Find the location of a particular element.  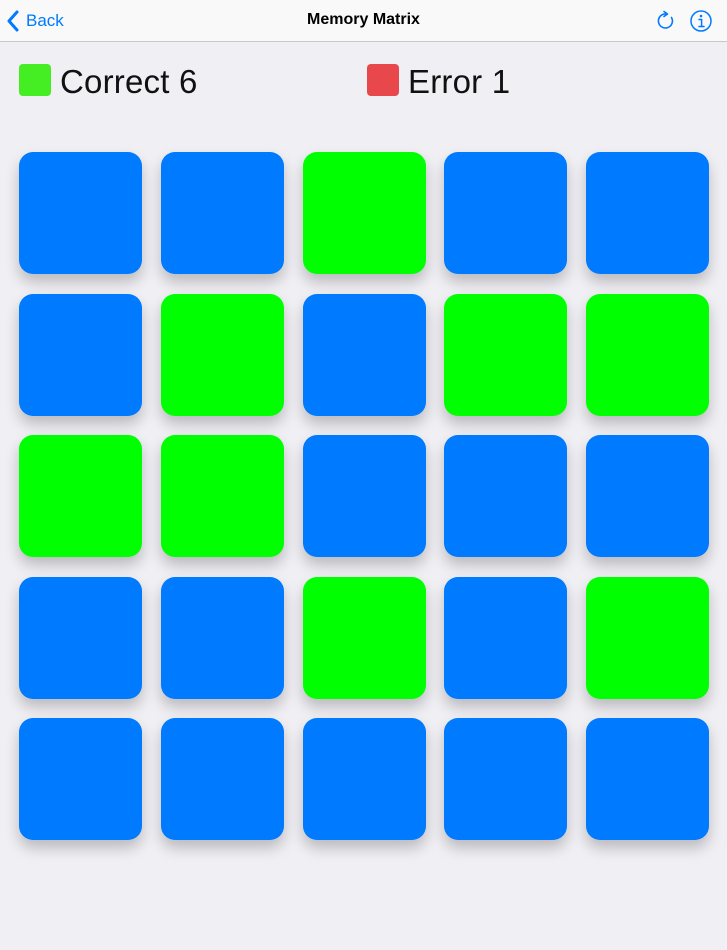

correct-score-label: Correct 6 is located at coordinates (129, 81).